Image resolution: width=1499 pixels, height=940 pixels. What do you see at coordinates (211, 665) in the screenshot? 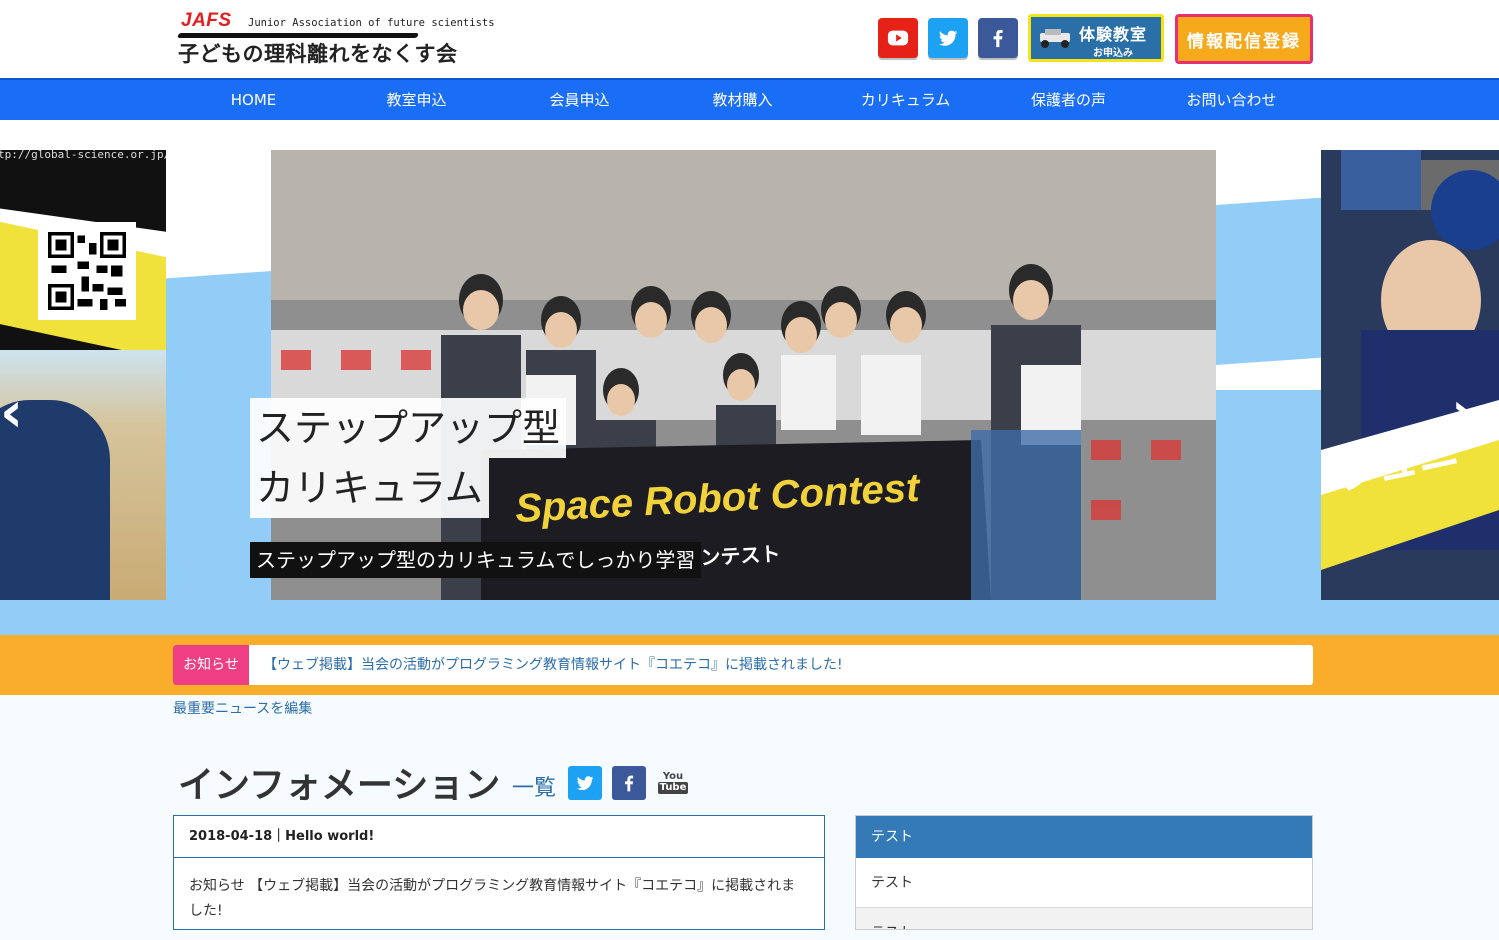
I see `notice-label: お知らせ` at bounding box center [211, 665].